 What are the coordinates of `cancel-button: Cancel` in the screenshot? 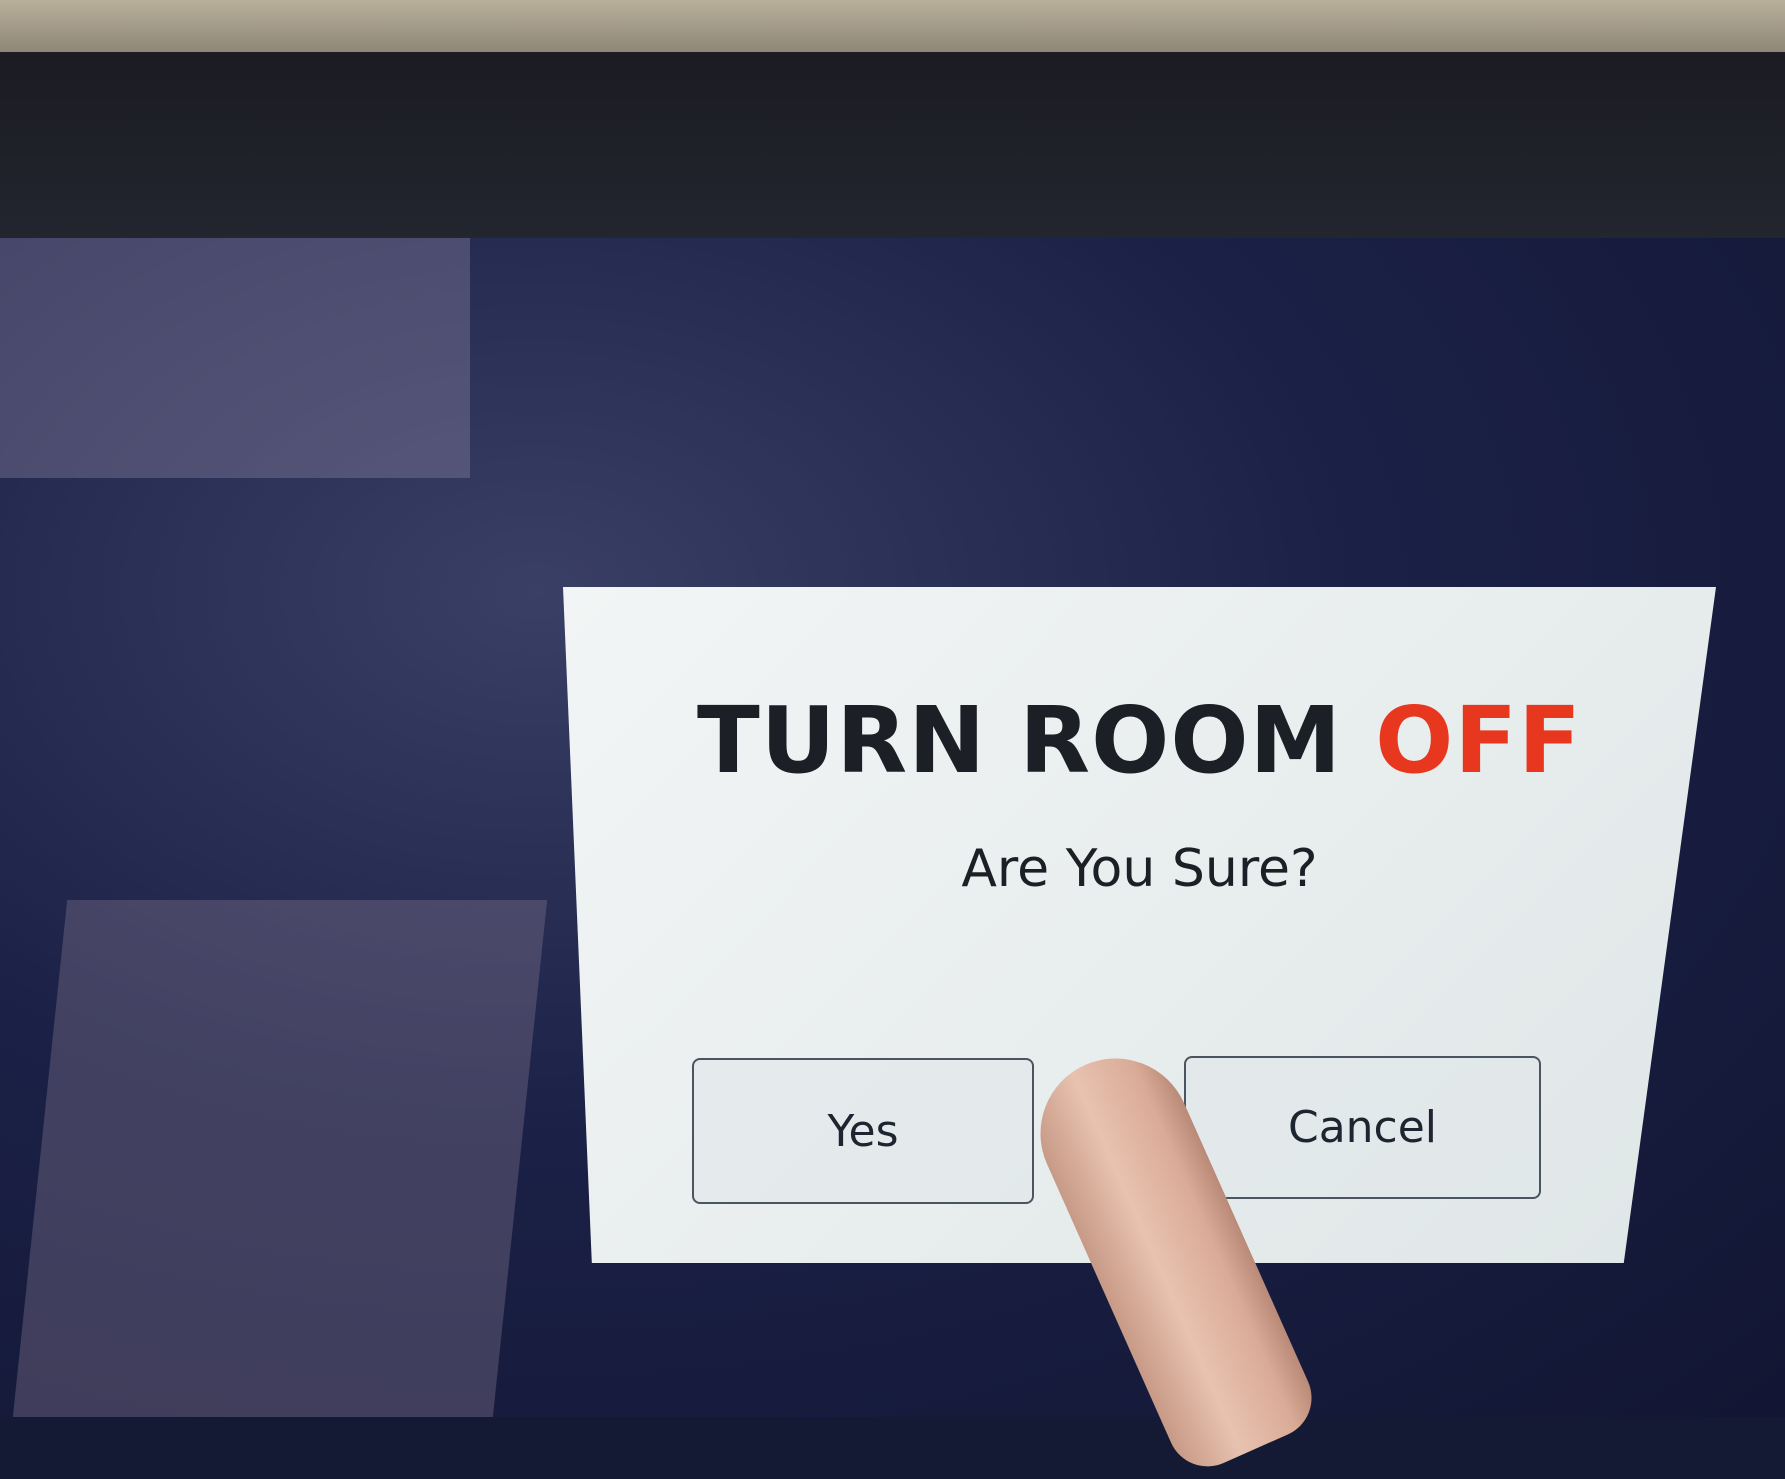 It's located at (1362, 1127).